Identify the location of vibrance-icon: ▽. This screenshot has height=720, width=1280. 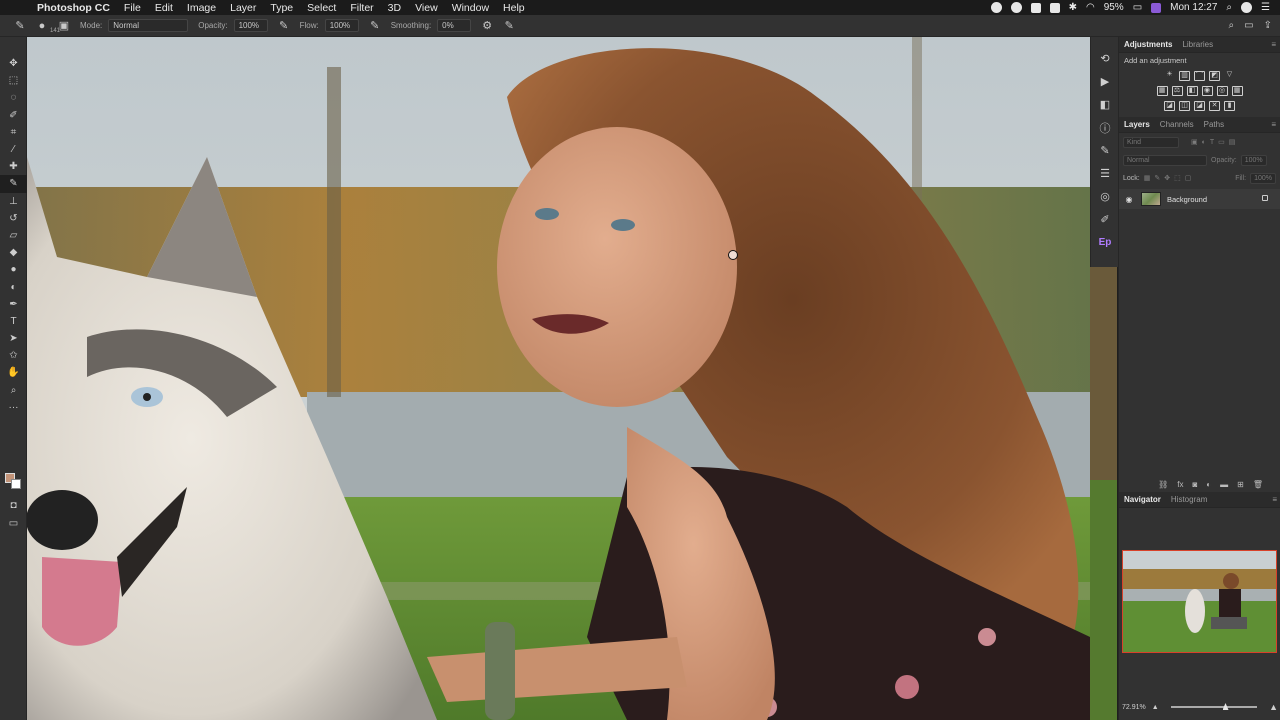
(1229, 76).